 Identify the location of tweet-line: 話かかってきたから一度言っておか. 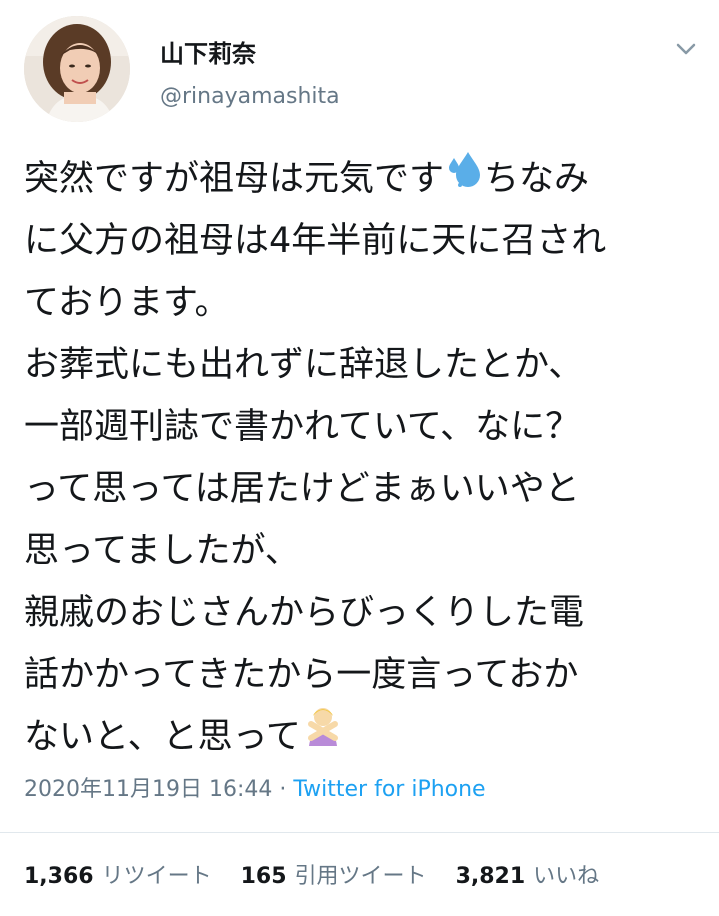
(301, 675).